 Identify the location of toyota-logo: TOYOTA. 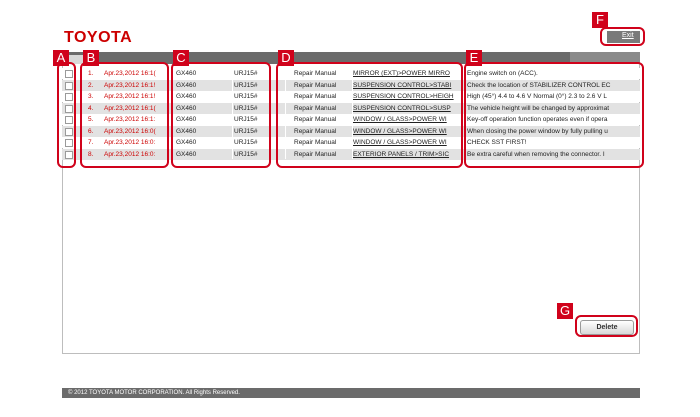
(98, 37).